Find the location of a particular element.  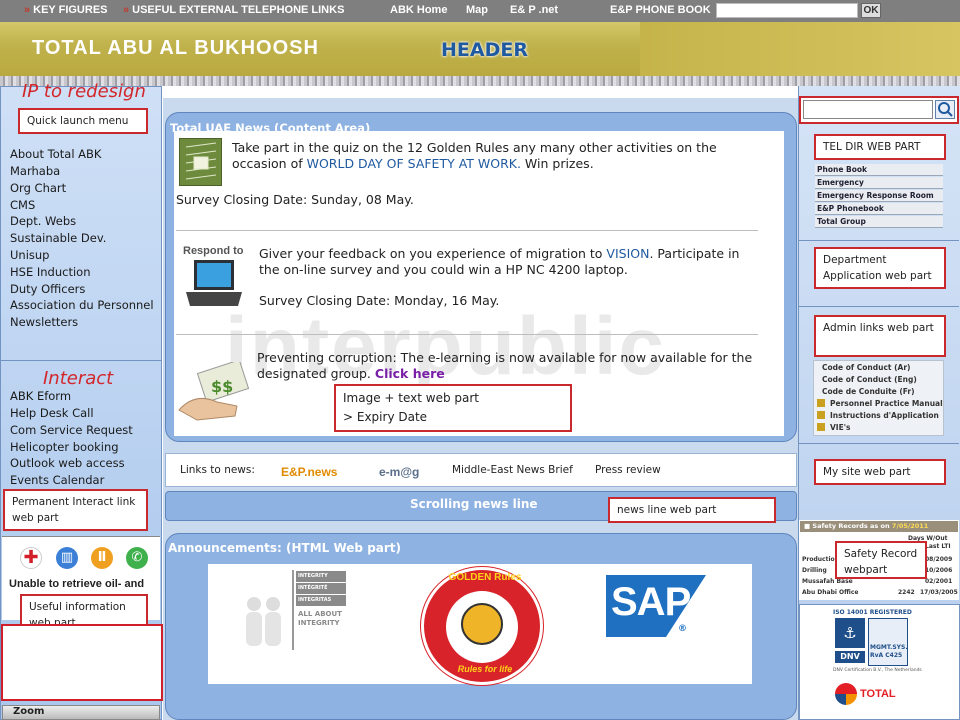

safety-row-date: 10/2006 is located at coordinates (939, 570).